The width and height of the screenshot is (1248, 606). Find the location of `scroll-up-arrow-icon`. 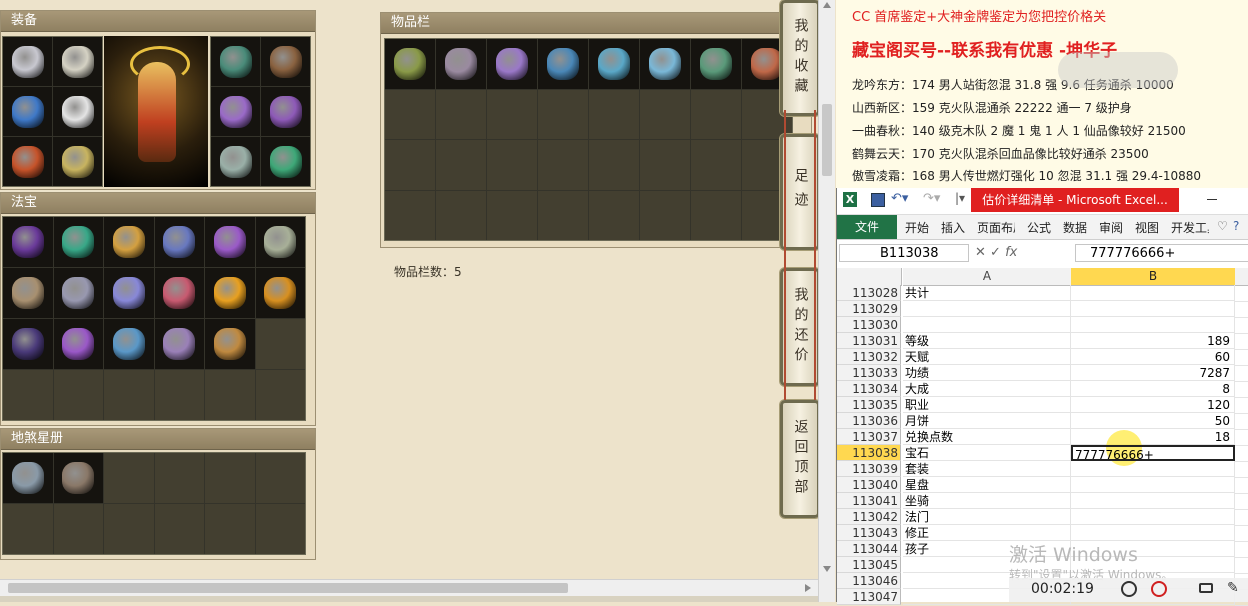

scroll-up-arrow-icon is located at coordinates (827, 5).